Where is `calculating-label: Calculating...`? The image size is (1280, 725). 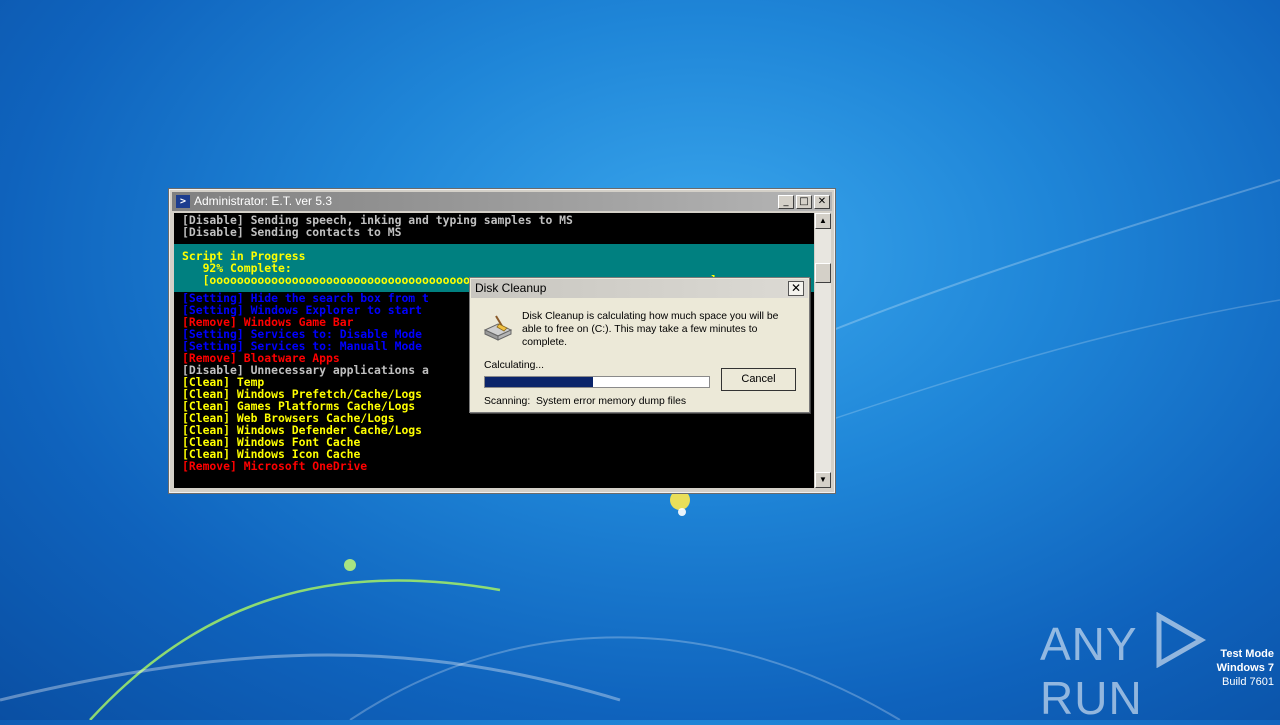 calculating-label: Calculating... is located at coordinates (514, 365).